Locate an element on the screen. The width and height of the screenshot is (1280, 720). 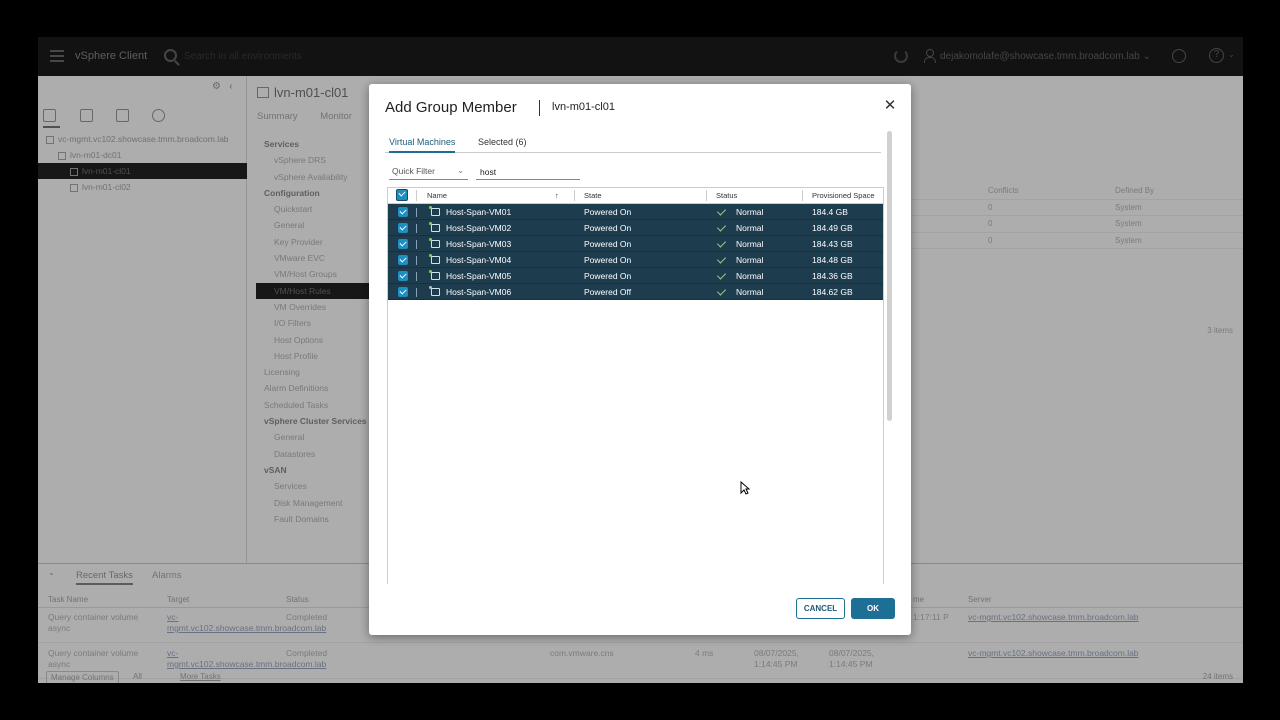
vm-name: Host-Span-VM05 is located at coordinates (478, 276).